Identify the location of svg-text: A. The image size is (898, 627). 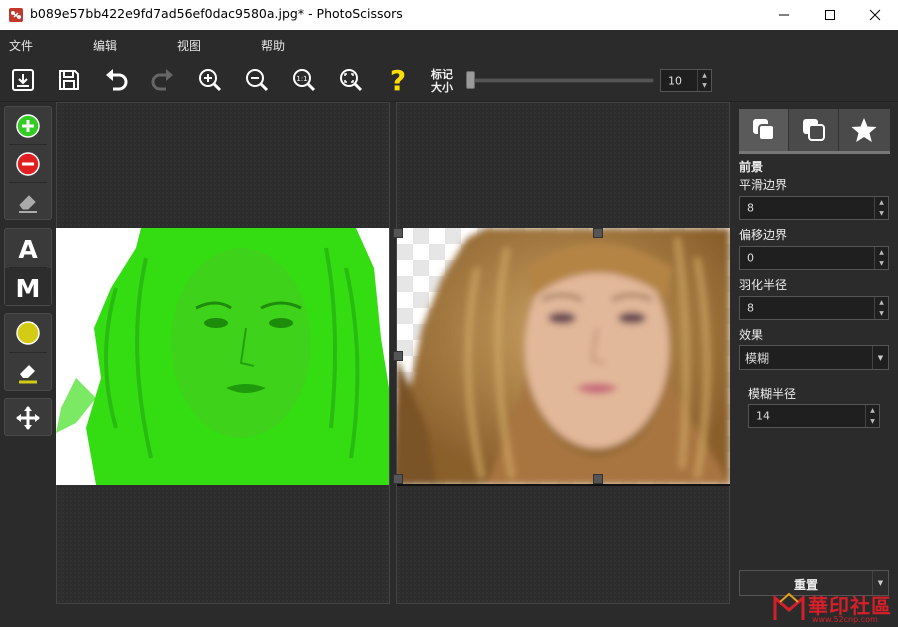
(28, 248).